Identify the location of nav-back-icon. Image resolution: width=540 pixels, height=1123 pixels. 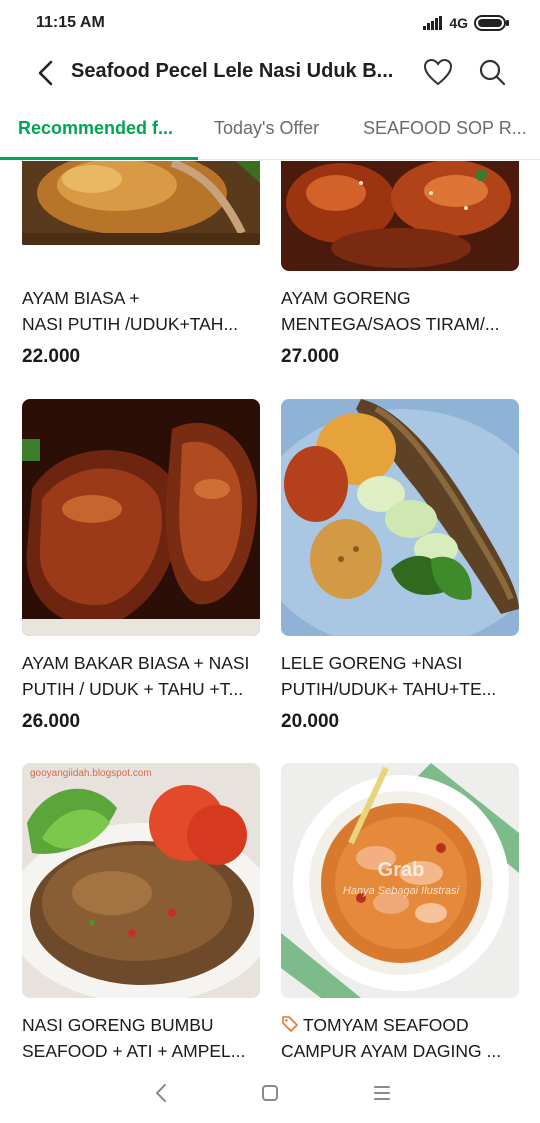
(161, 1093).